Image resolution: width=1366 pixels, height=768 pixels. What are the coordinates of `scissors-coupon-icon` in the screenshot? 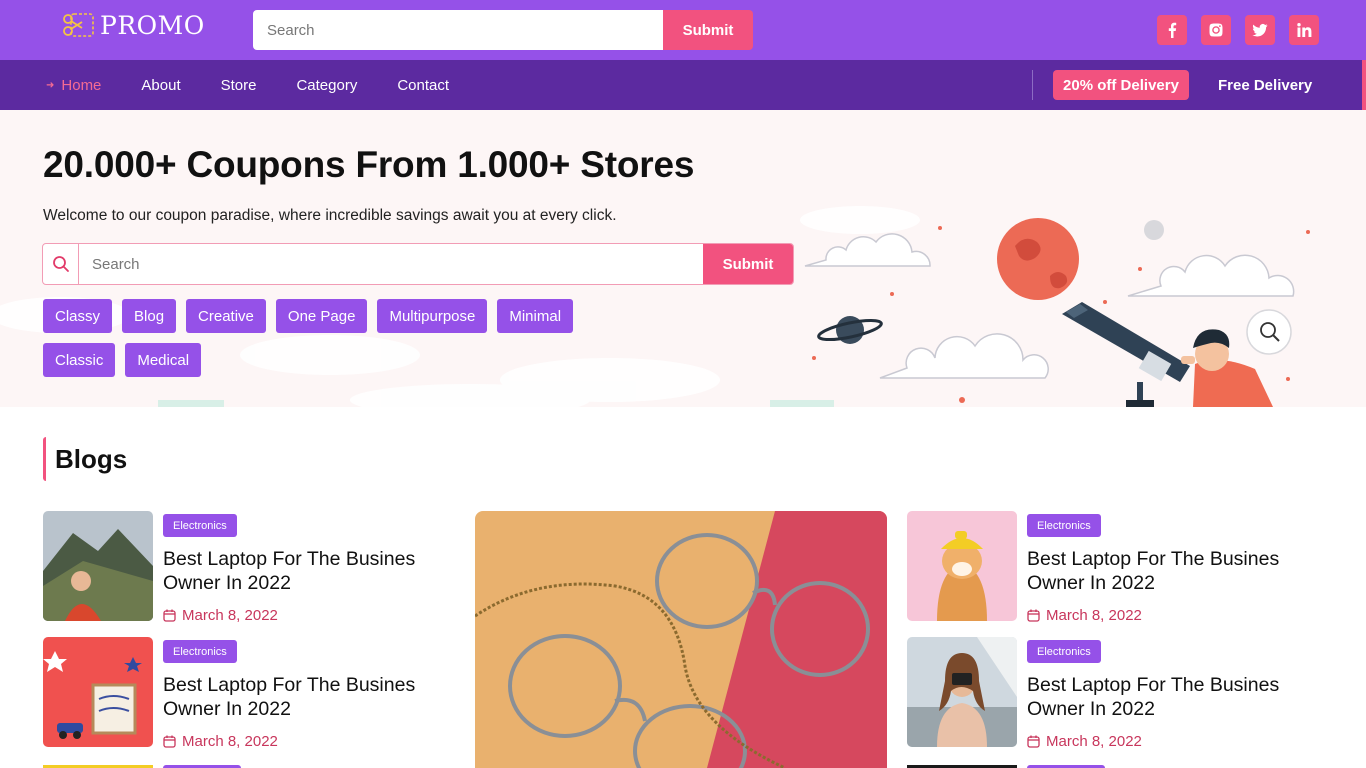 It's located at (79, 25).